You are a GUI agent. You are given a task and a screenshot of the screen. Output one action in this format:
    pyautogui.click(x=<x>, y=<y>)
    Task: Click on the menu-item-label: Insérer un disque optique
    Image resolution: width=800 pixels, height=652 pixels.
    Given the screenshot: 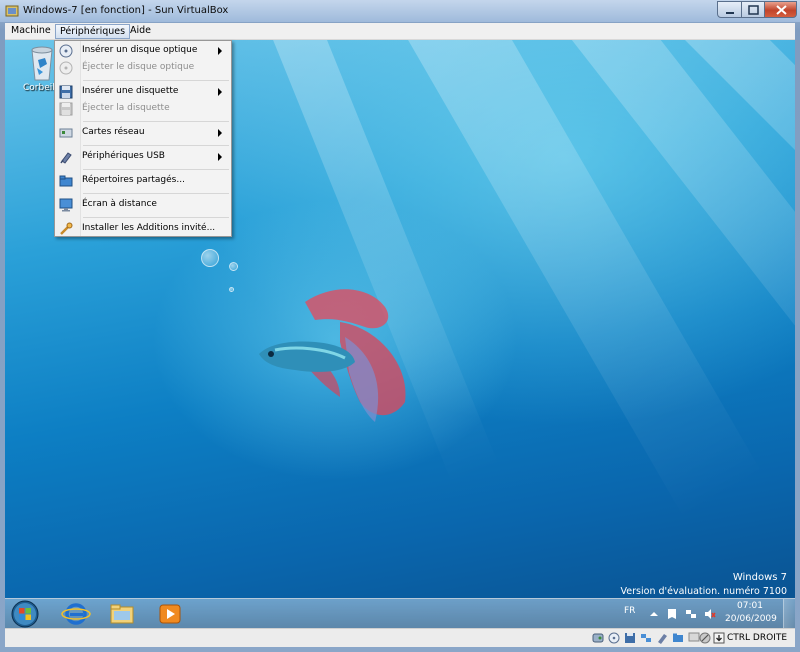 What is the action you would take?
    pyautogui.click(x=140, y=50)
    